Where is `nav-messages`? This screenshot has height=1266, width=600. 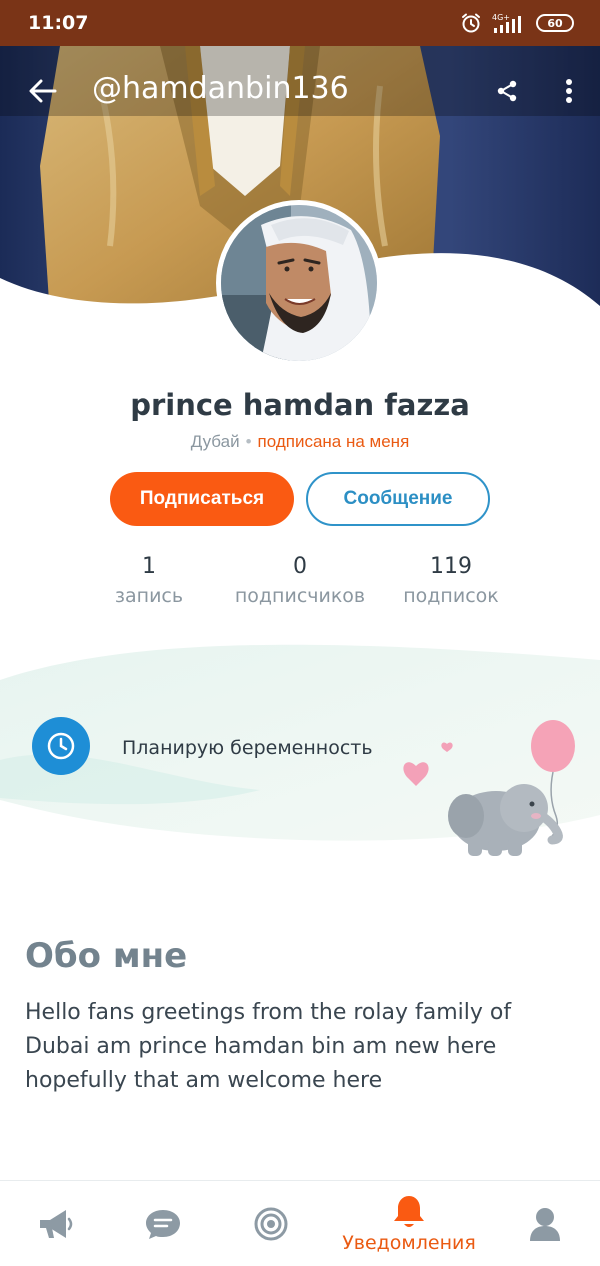
nav-messages is located at coordinates (163, 1223).